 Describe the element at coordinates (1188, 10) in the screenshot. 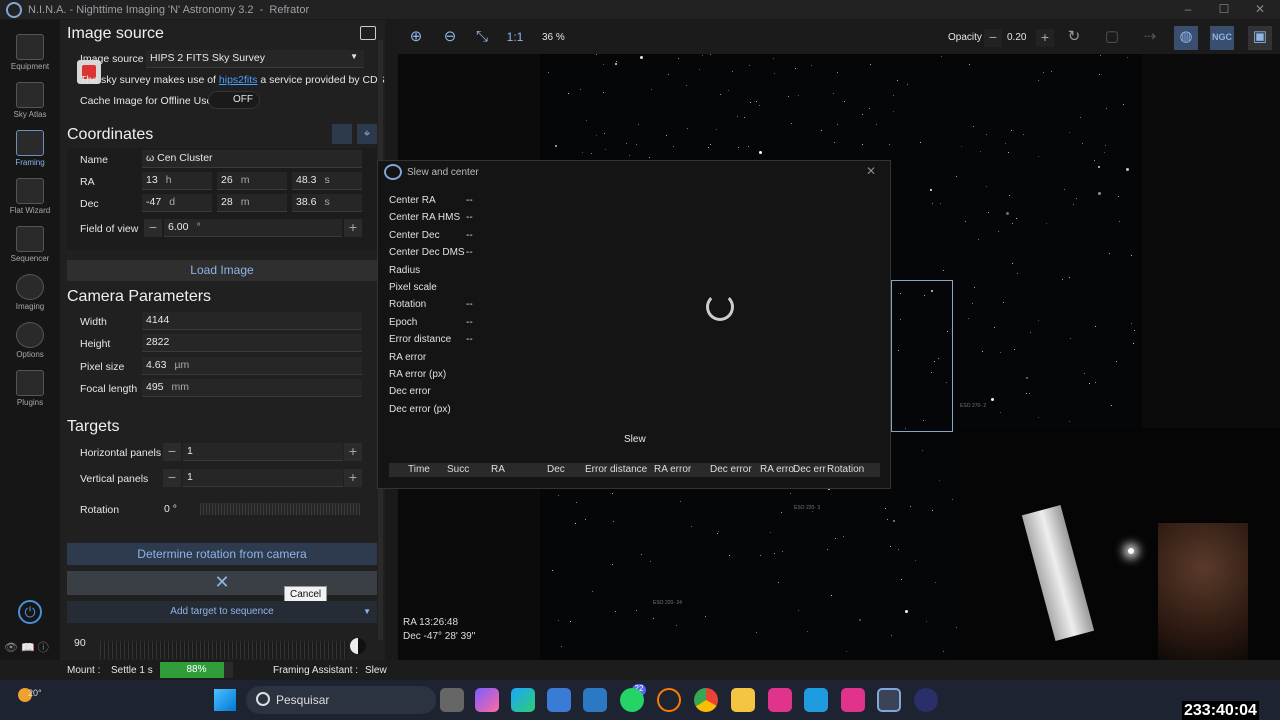

I see `minimize-button: –` at that location.